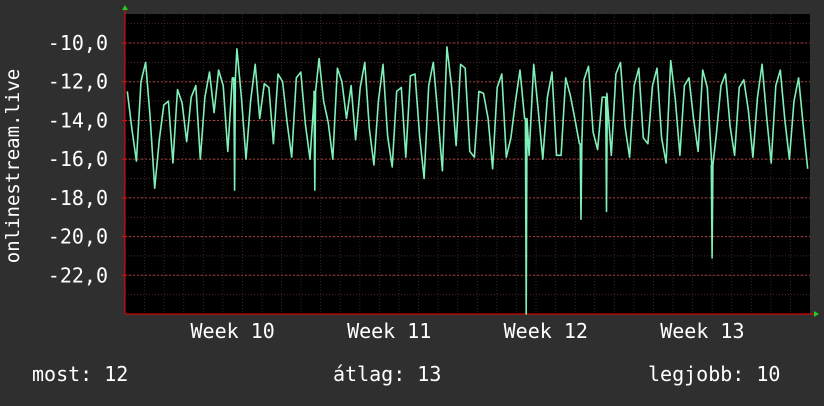  Describe the element at coordinates (816, 314) in the screenshot. I see `x-axis-arrow` at that location.